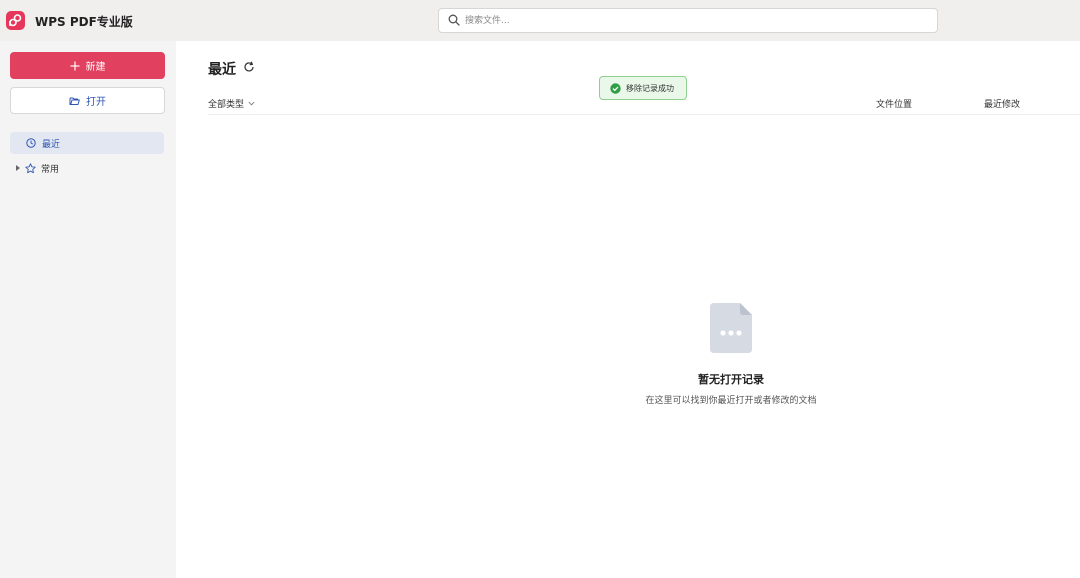  I want to click on file-type-filter: 全部类型, so click(231, 103).